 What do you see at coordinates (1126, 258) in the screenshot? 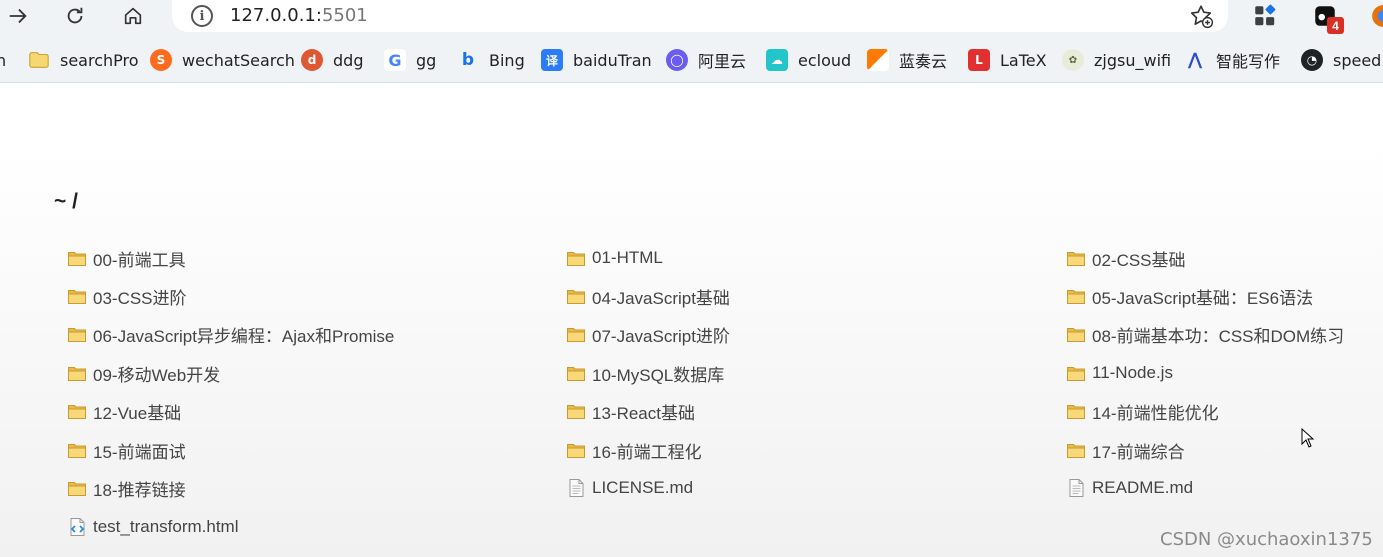
I see `file-entry-folder: 02-CSS基础` at bounding box center [1126, 258].